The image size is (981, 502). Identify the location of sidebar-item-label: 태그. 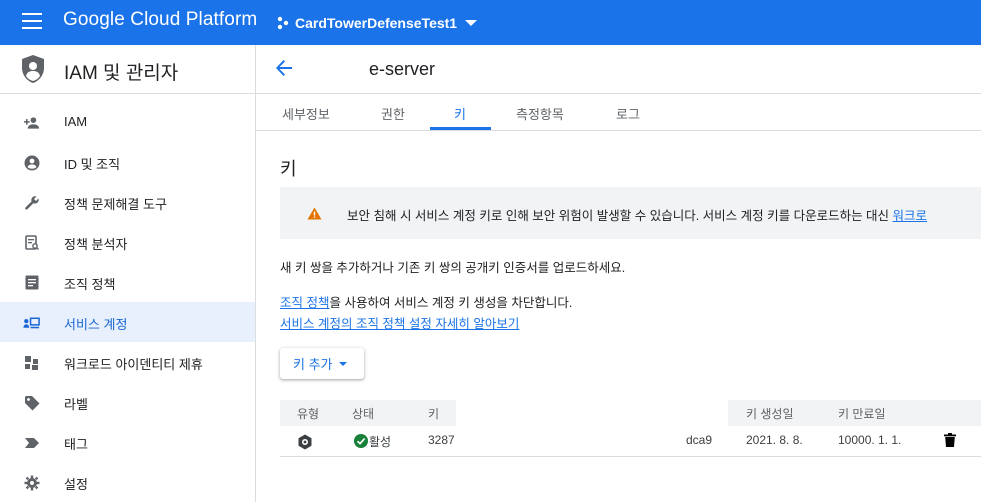
(76, 444).